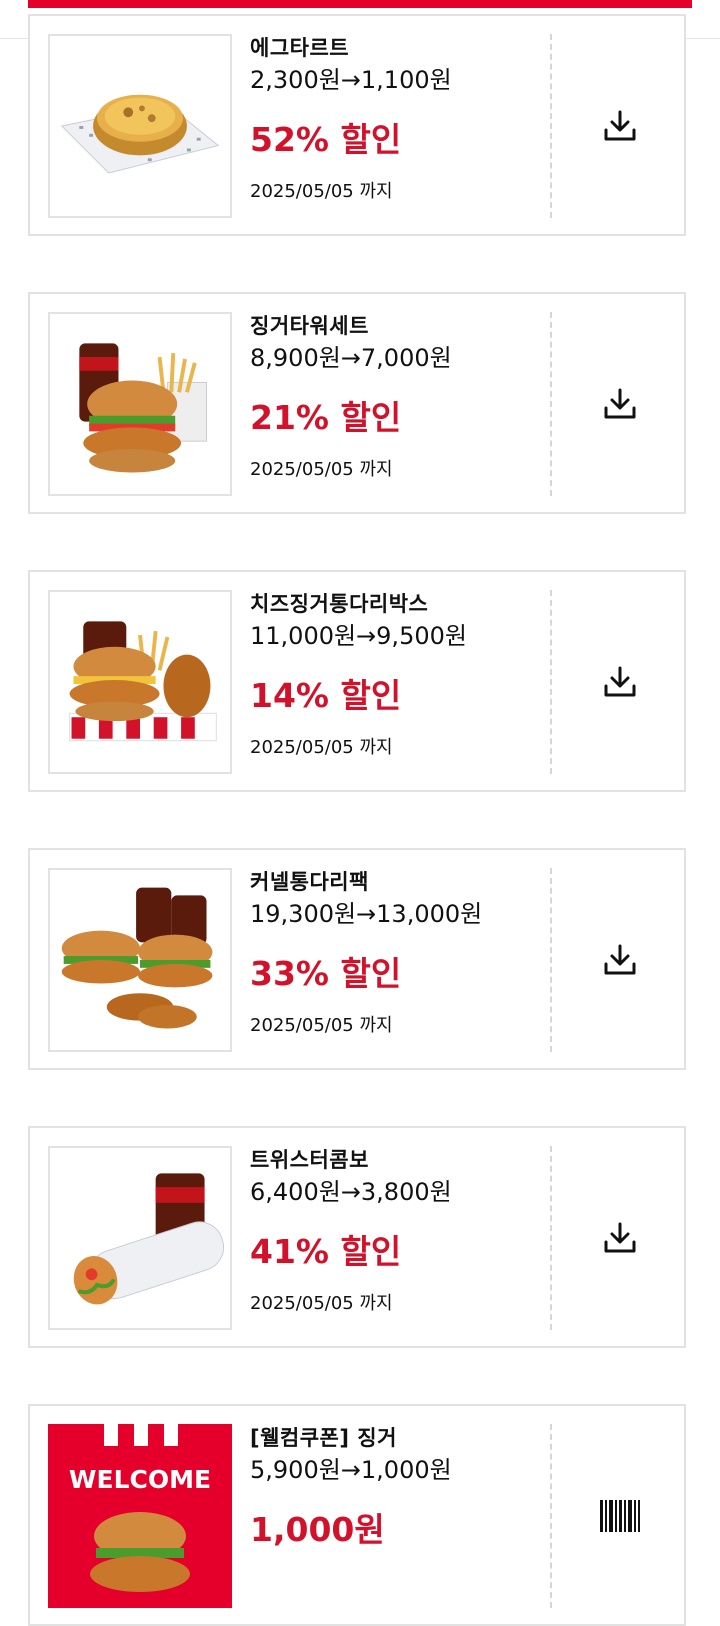  What do you see at coordinates (326, 695) in the screenshot?
I see `coupon-discount: 14% 할인` at bounding box center [326, 695].